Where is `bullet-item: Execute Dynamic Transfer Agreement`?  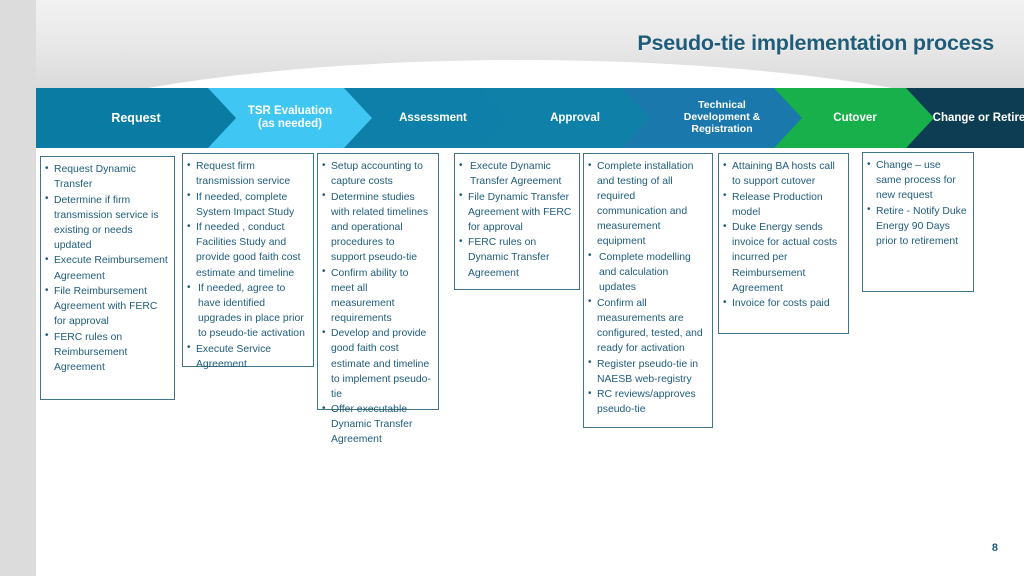 bullet-item: Execute Dynamic Transfer Agreement is located at coordinates (516, 173).